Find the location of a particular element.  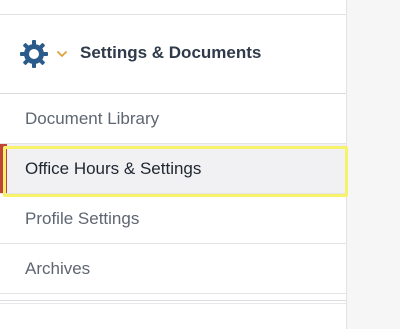

nav-item-archives: Archives is located at coordinates (173, 269).